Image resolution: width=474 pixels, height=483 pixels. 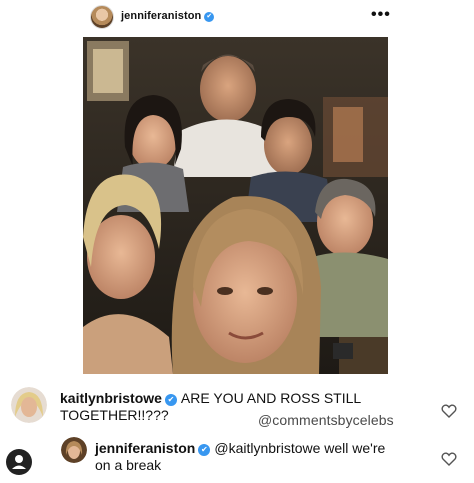 I want to click on watermark-text: @commentsbycelebs, so click(x=326, y=420).